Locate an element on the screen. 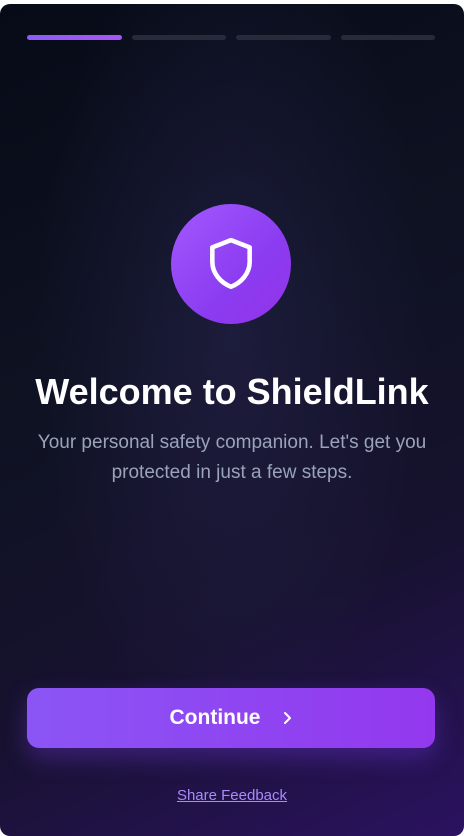  feedback-container: Share Feedback is located at coordinates (232, 796).